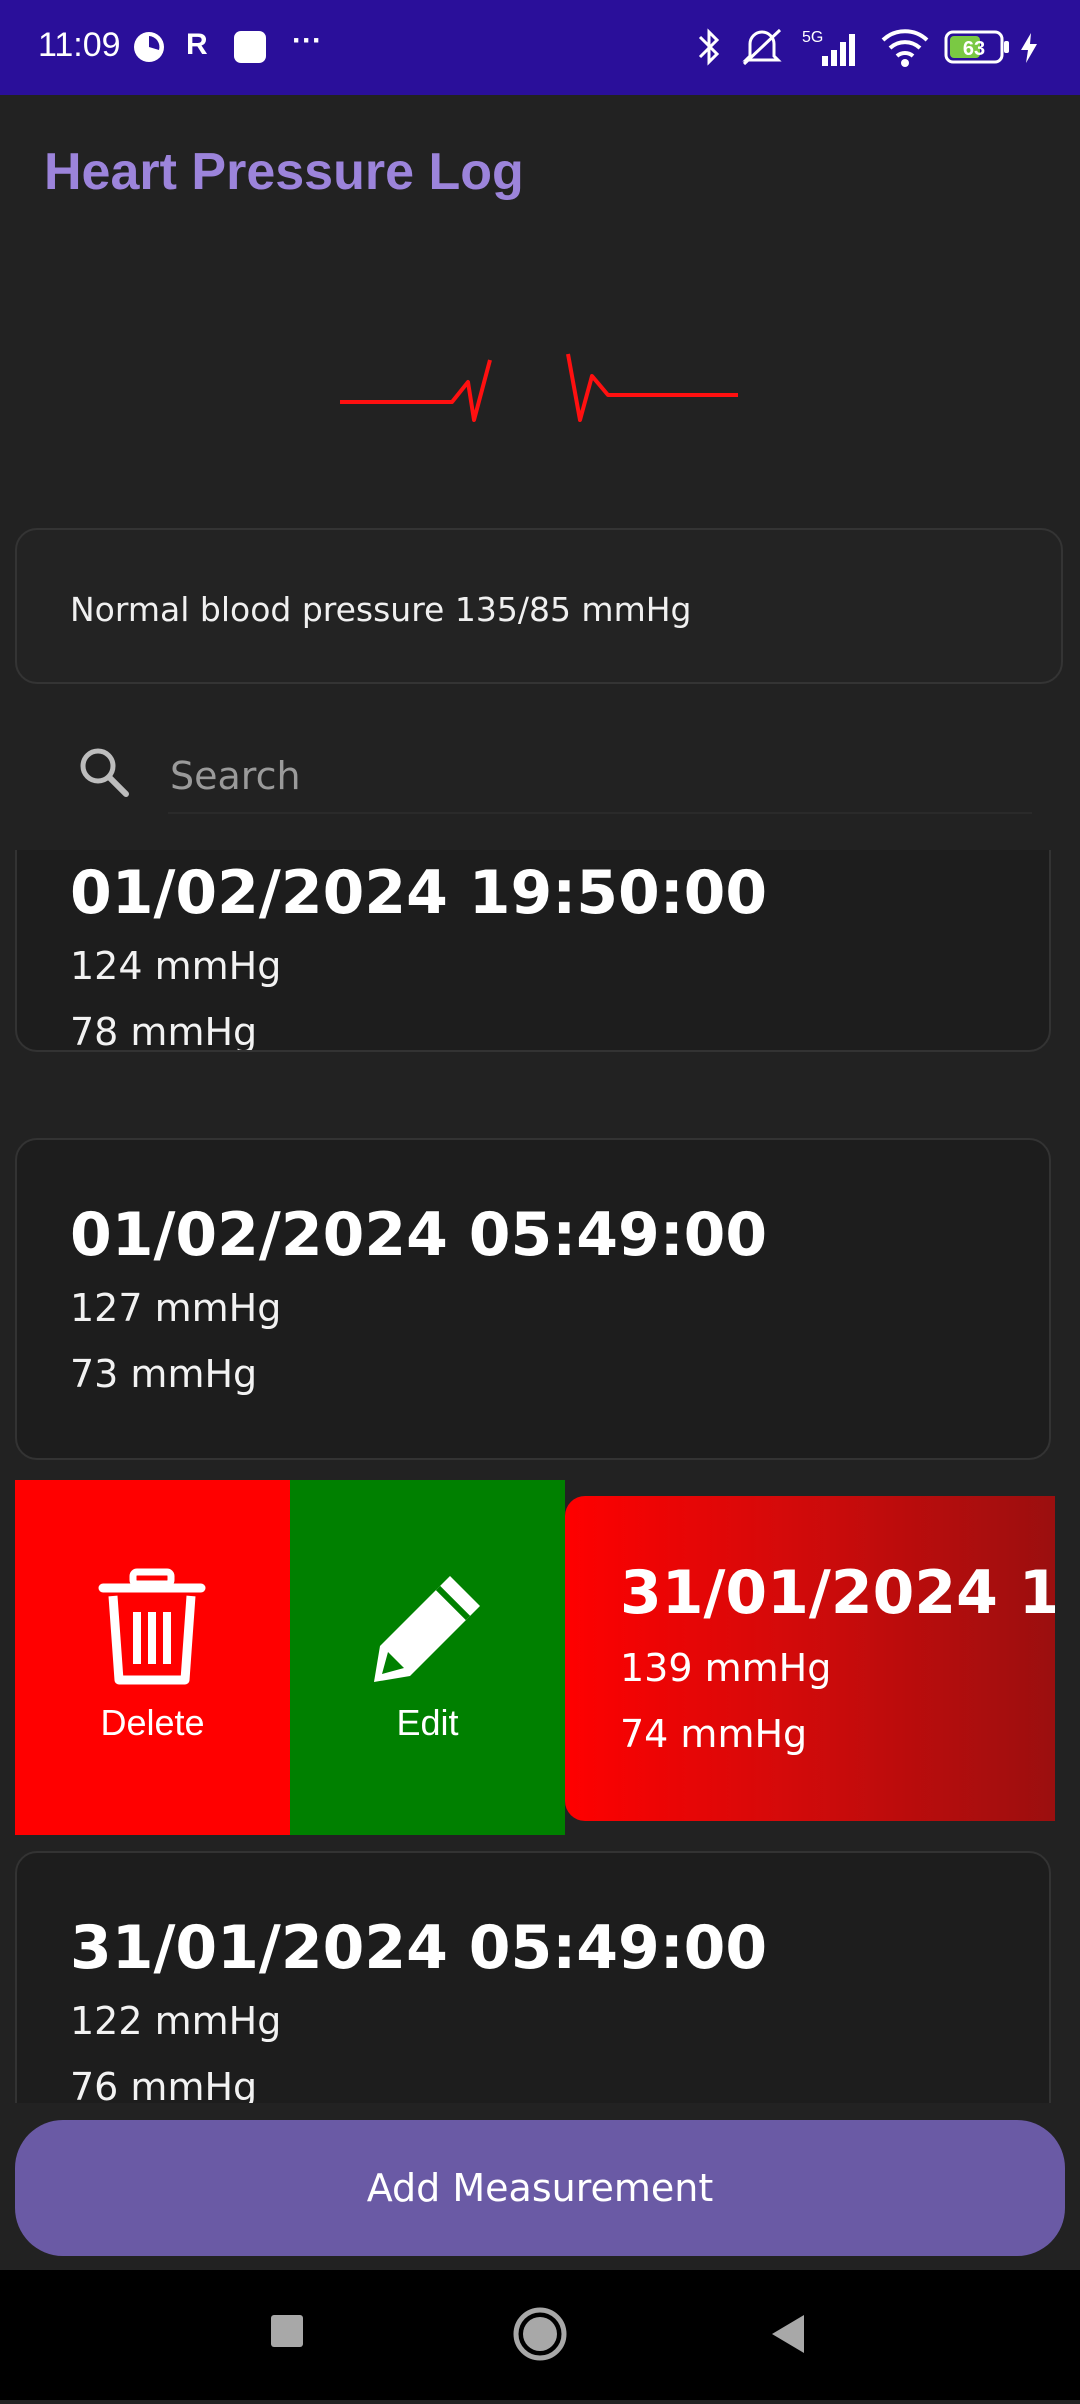 The image size is (1080, 2404). I want to click on mute-bell-icon, so click(762, 49).